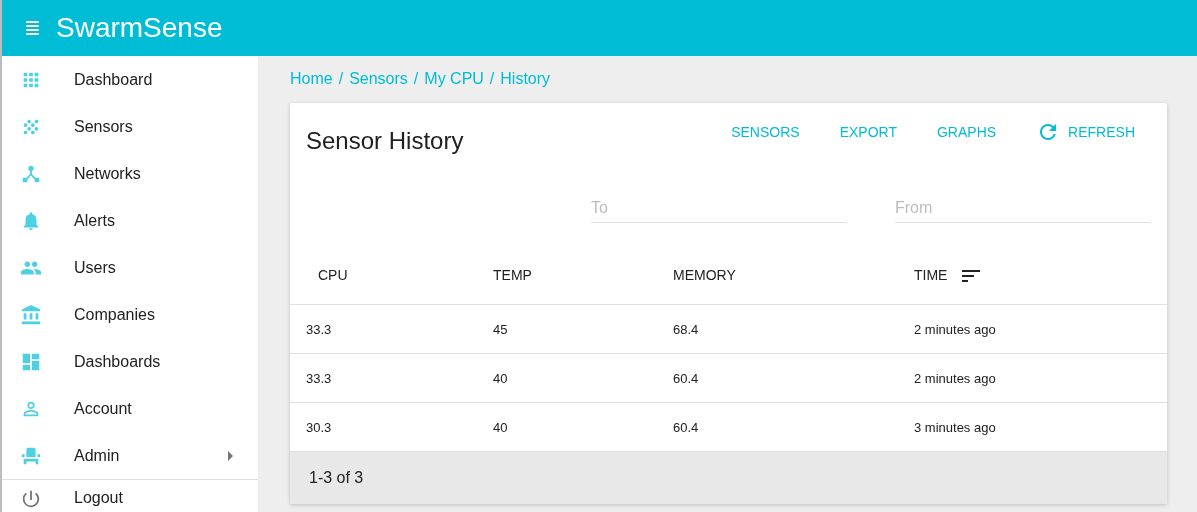  What do you see at coordinates (130, 267) in the screenshot?
I see `nav-item: Users` at bounding box center [130, 267].